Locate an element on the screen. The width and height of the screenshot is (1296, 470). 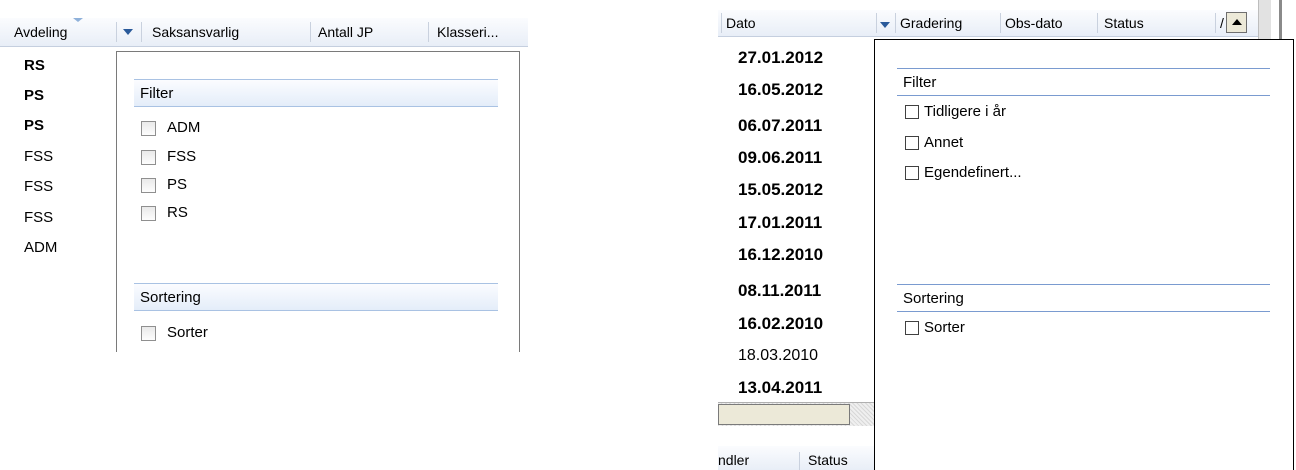
checkbox-label: Tidligere i år is located at coordinates (965, 111).